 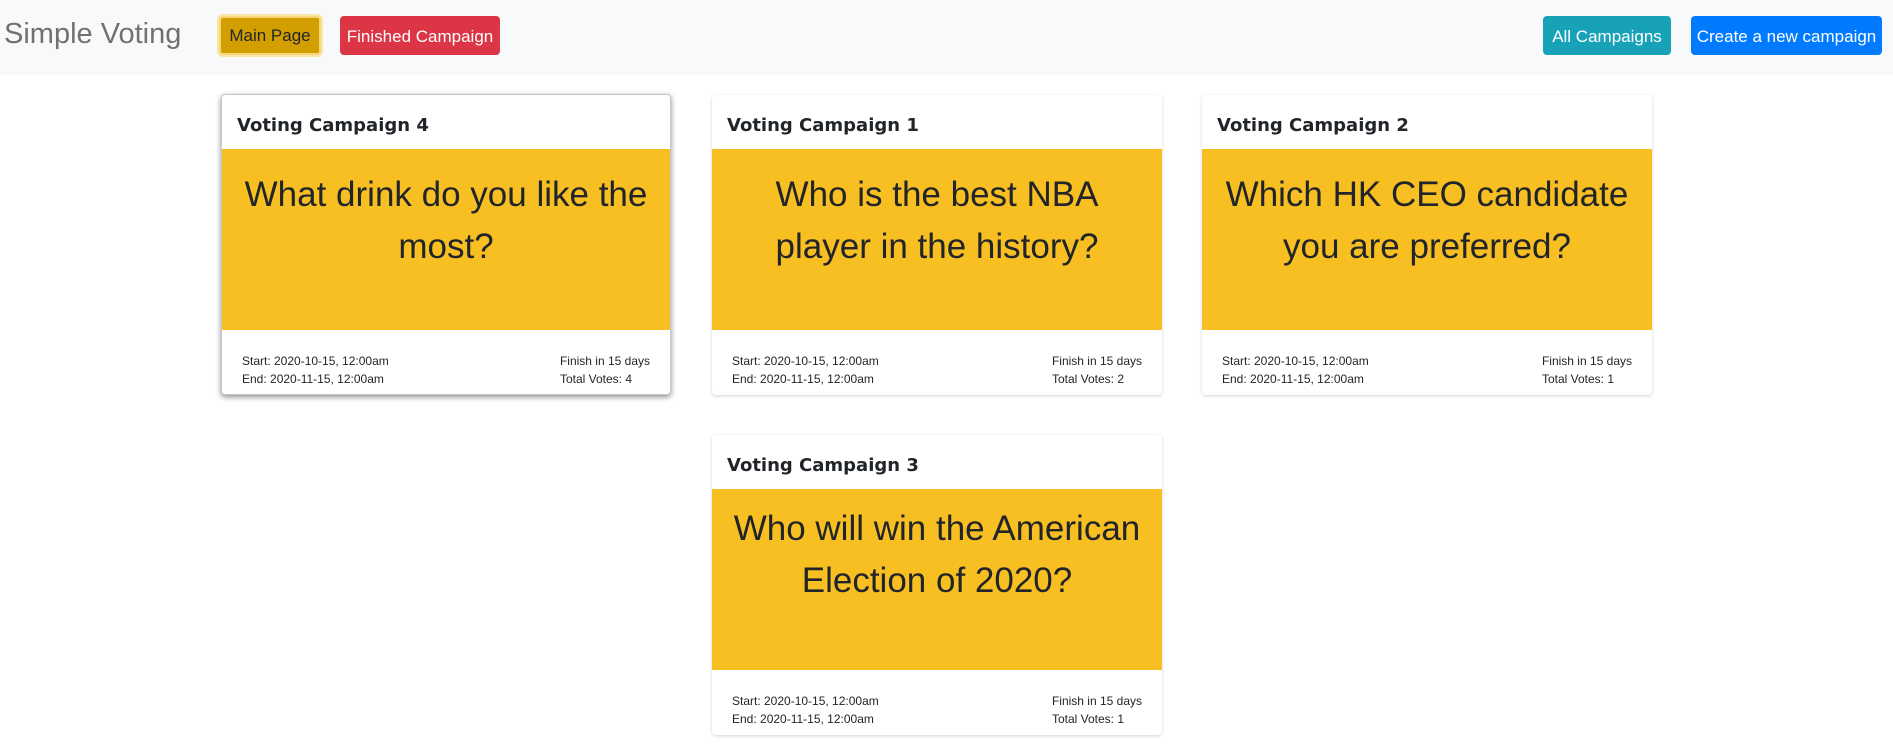 I want to click on campaign-votes: Total Votes: 2, so click(x=1087, y=379).